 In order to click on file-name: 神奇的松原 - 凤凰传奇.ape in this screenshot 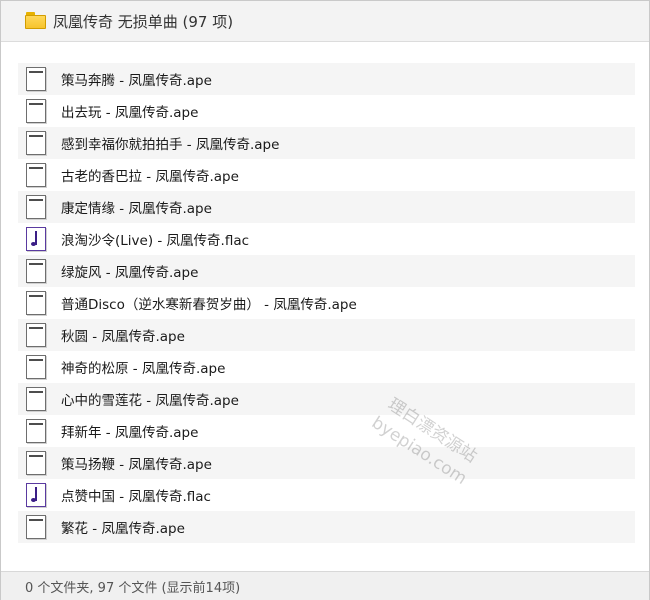, I will do `click(143, 369)`.